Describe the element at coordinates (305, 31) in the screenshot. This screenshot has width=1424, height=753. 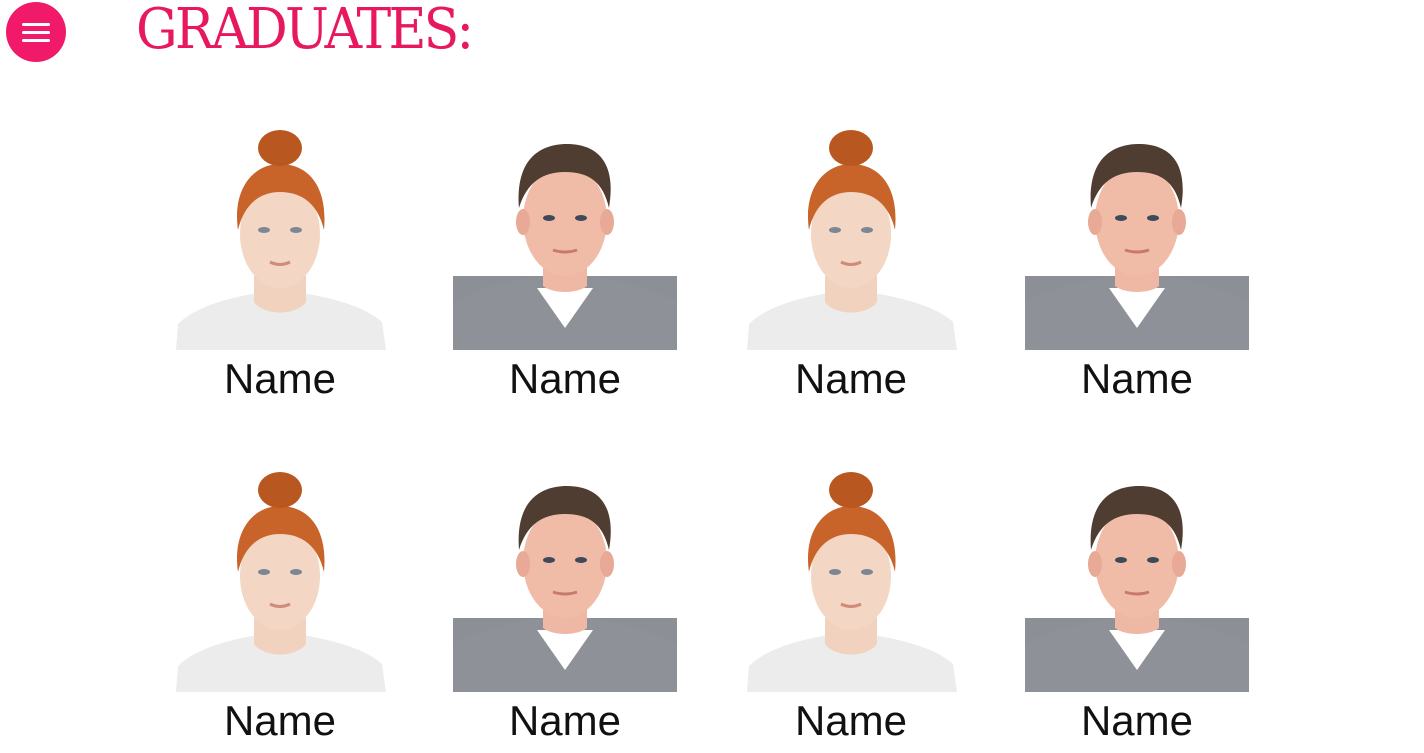
I see `page-title: GRADUATES:` at that location.